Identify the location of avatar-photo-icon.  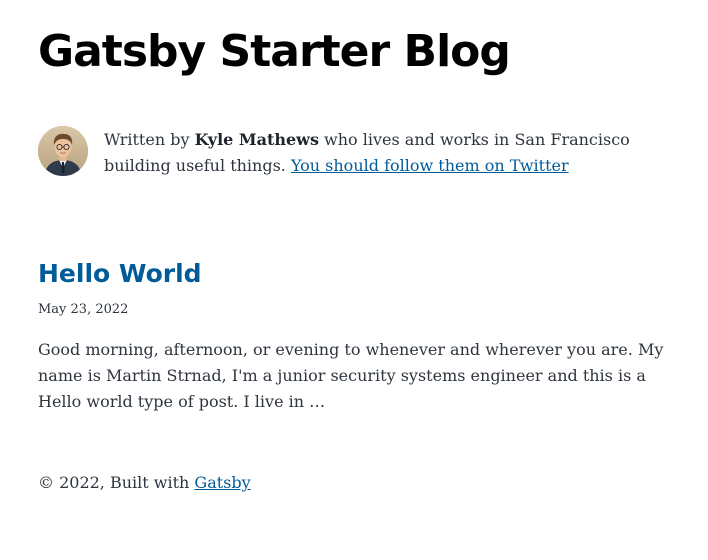
(63, 151).